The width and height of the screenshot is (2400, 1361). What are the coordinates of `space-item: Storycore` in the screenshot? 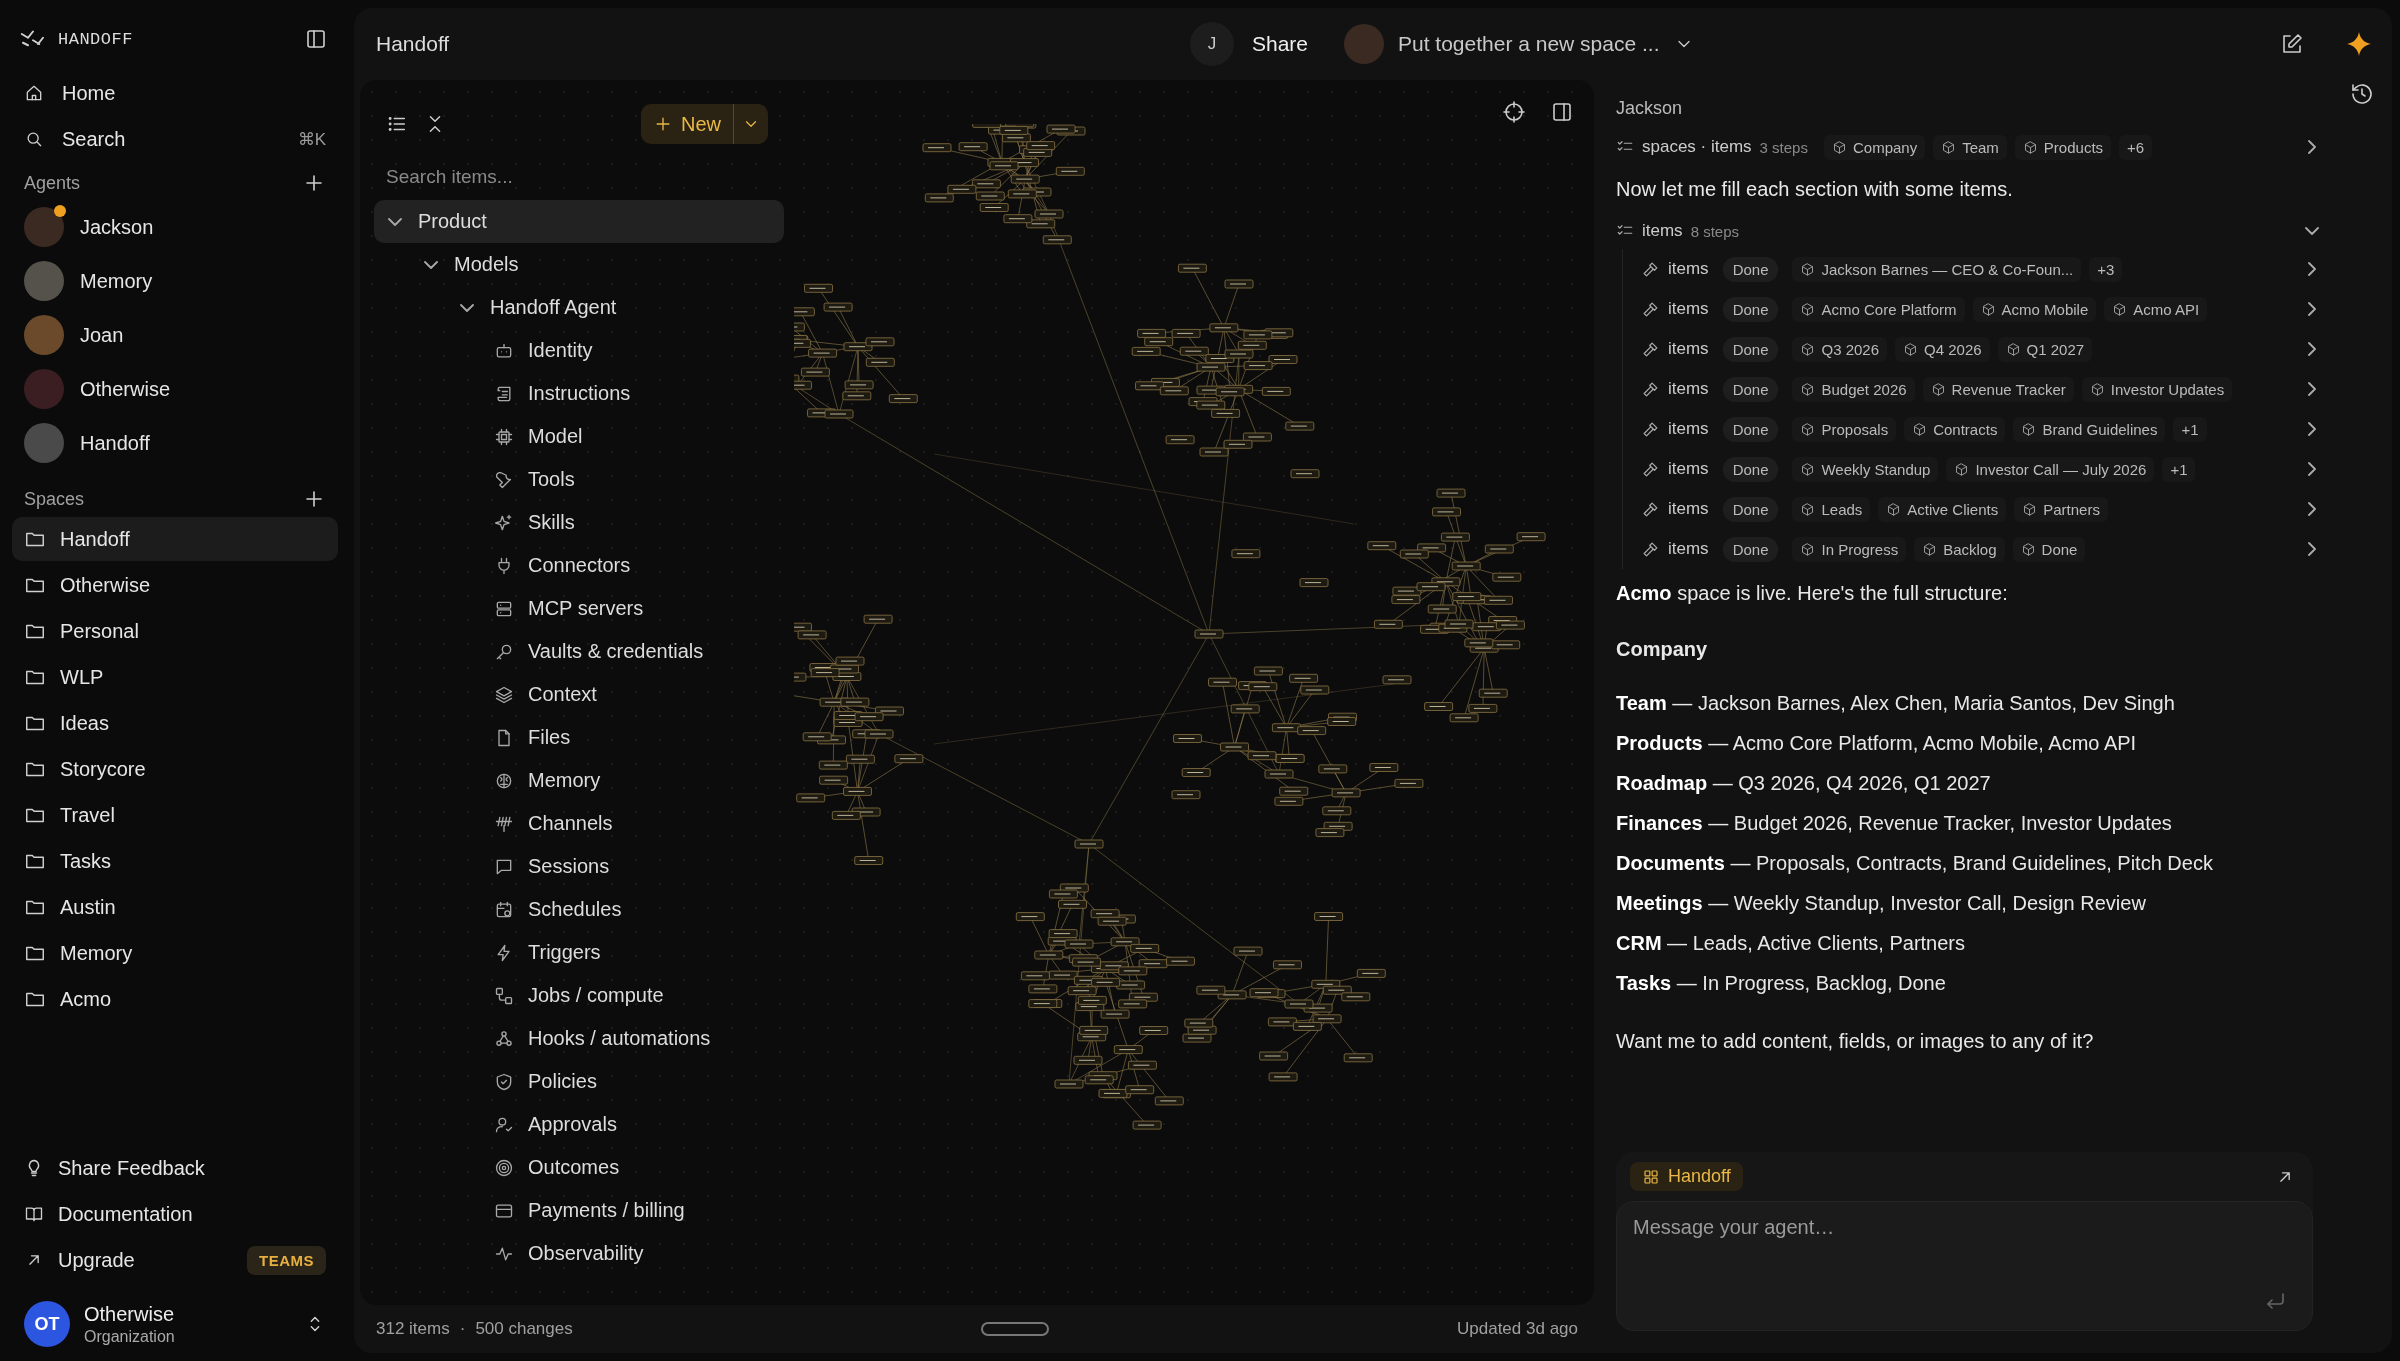 It's located at (175, 769).